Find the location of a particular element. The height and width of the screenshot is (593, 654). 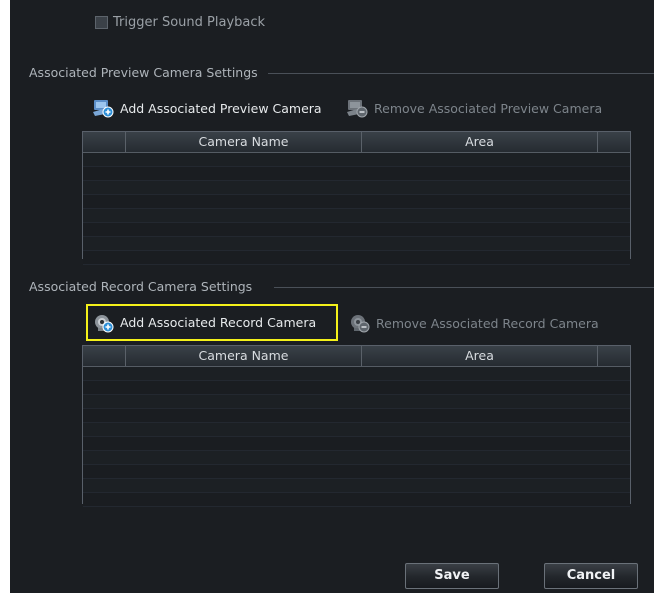

add-preview-camera-label: Add Associated Preview Camera is located at coordinates (221, 108).